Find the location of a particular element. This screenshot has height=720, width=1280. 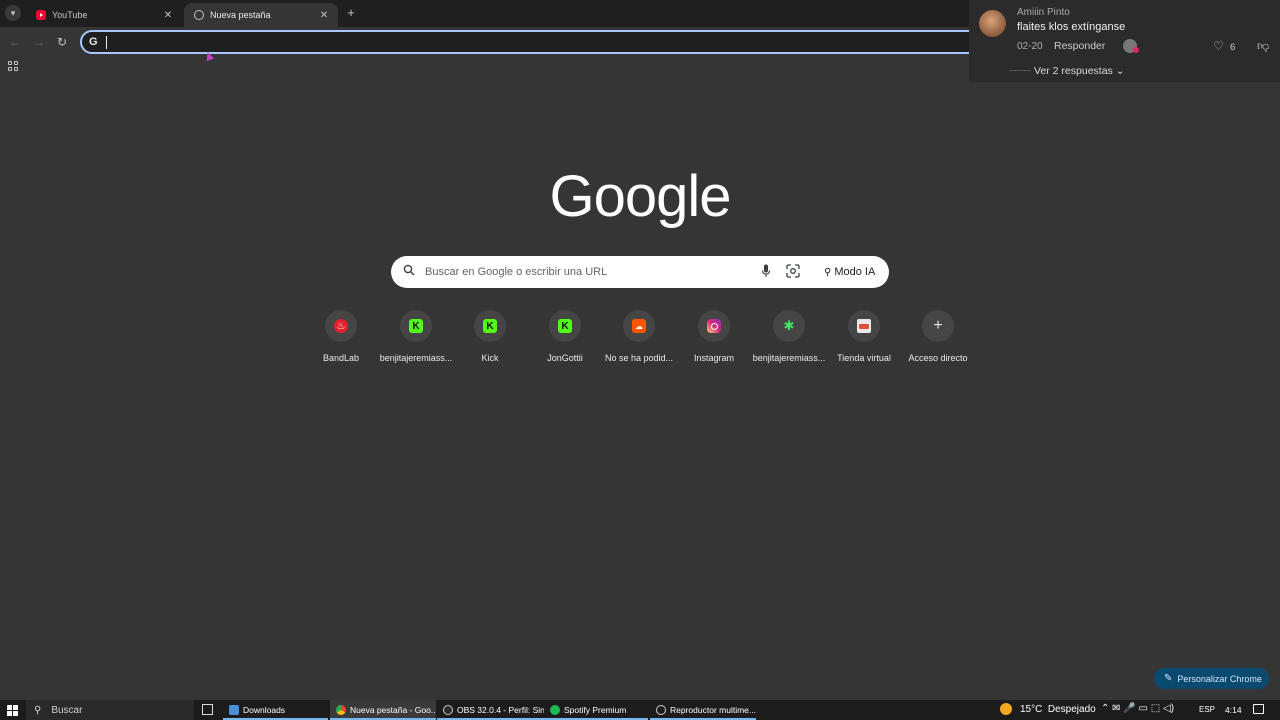

youtube-icon is located at coordinates (41, 15).